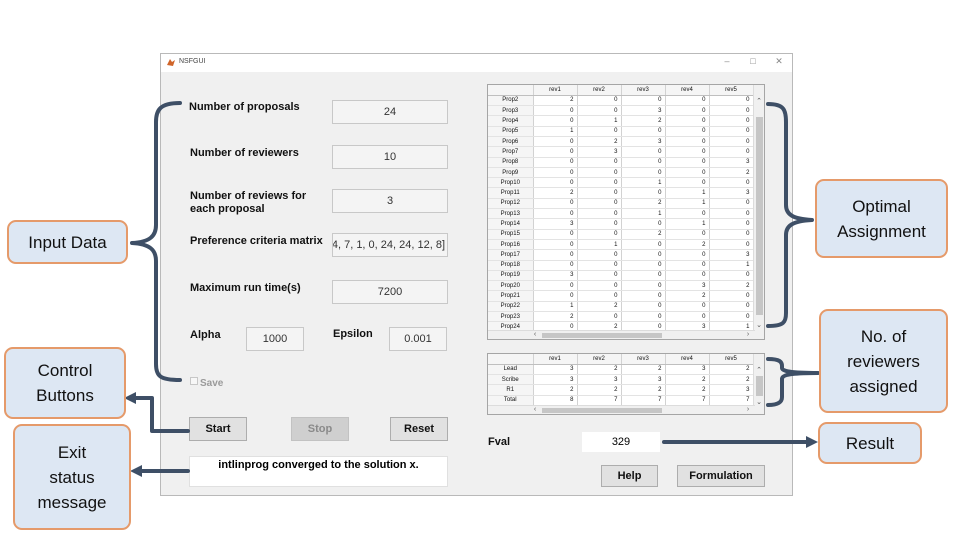 Image resolution: width=959 pixels, height=550 pixels. I want to click on exit-status-callout: Exit status message, so click(72, 477).